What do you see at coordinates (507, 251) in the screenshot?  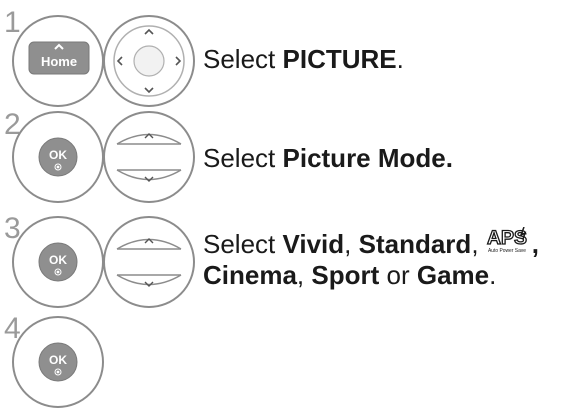 I see `svg-text: Auto Power Save` at bounding box center [507, 251].